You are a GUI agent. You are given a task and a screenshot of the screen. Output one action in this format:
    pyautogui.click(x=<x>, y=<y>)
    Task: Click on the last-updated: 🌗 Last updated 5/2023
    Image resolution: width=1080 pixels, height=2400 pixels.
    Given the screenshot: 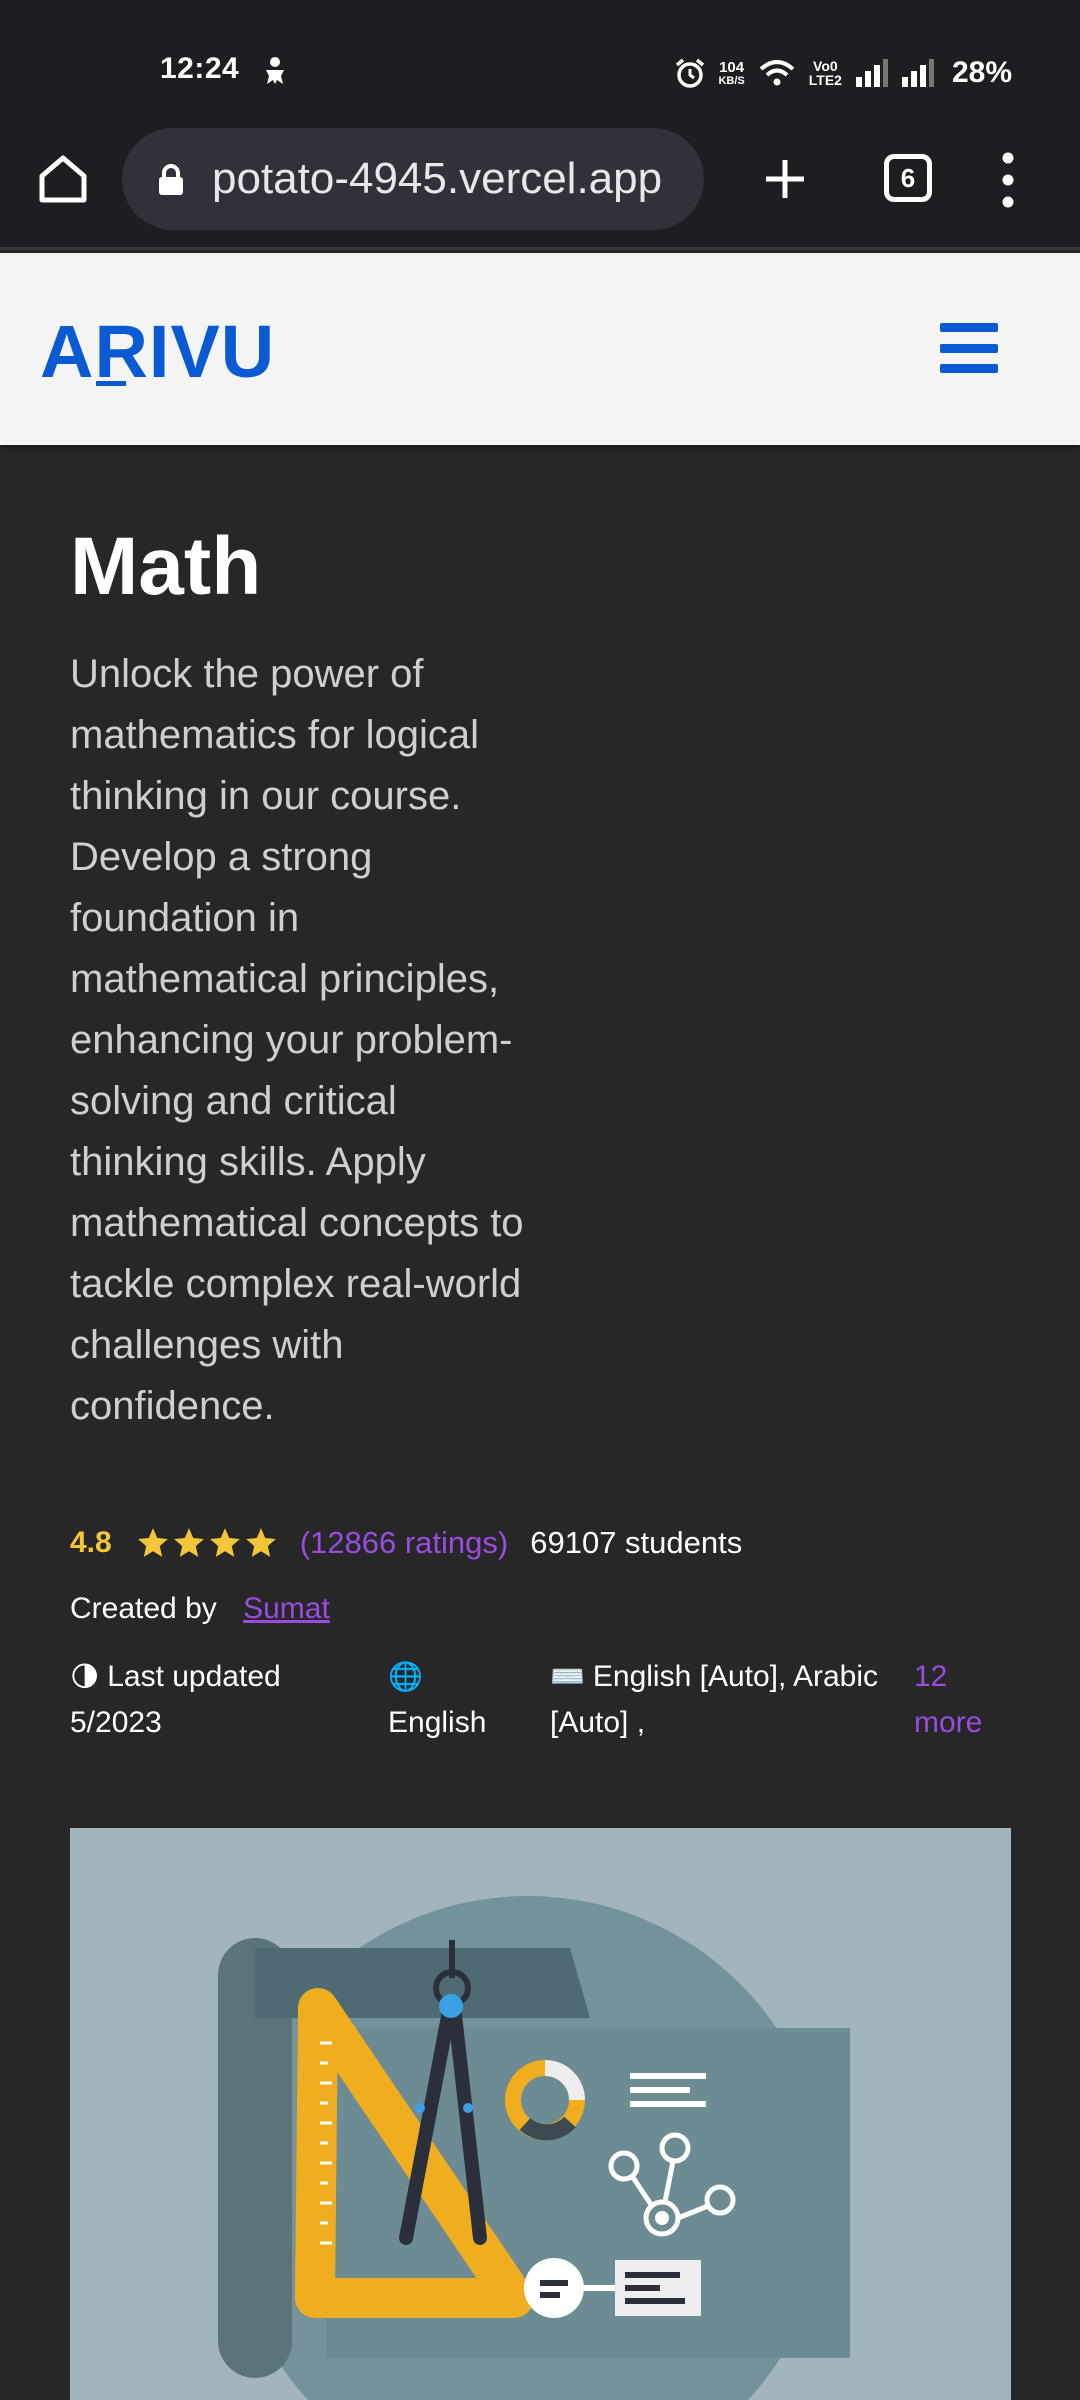 What is the action you would take?
    pyautogui.click(x=215, y=1700)
    